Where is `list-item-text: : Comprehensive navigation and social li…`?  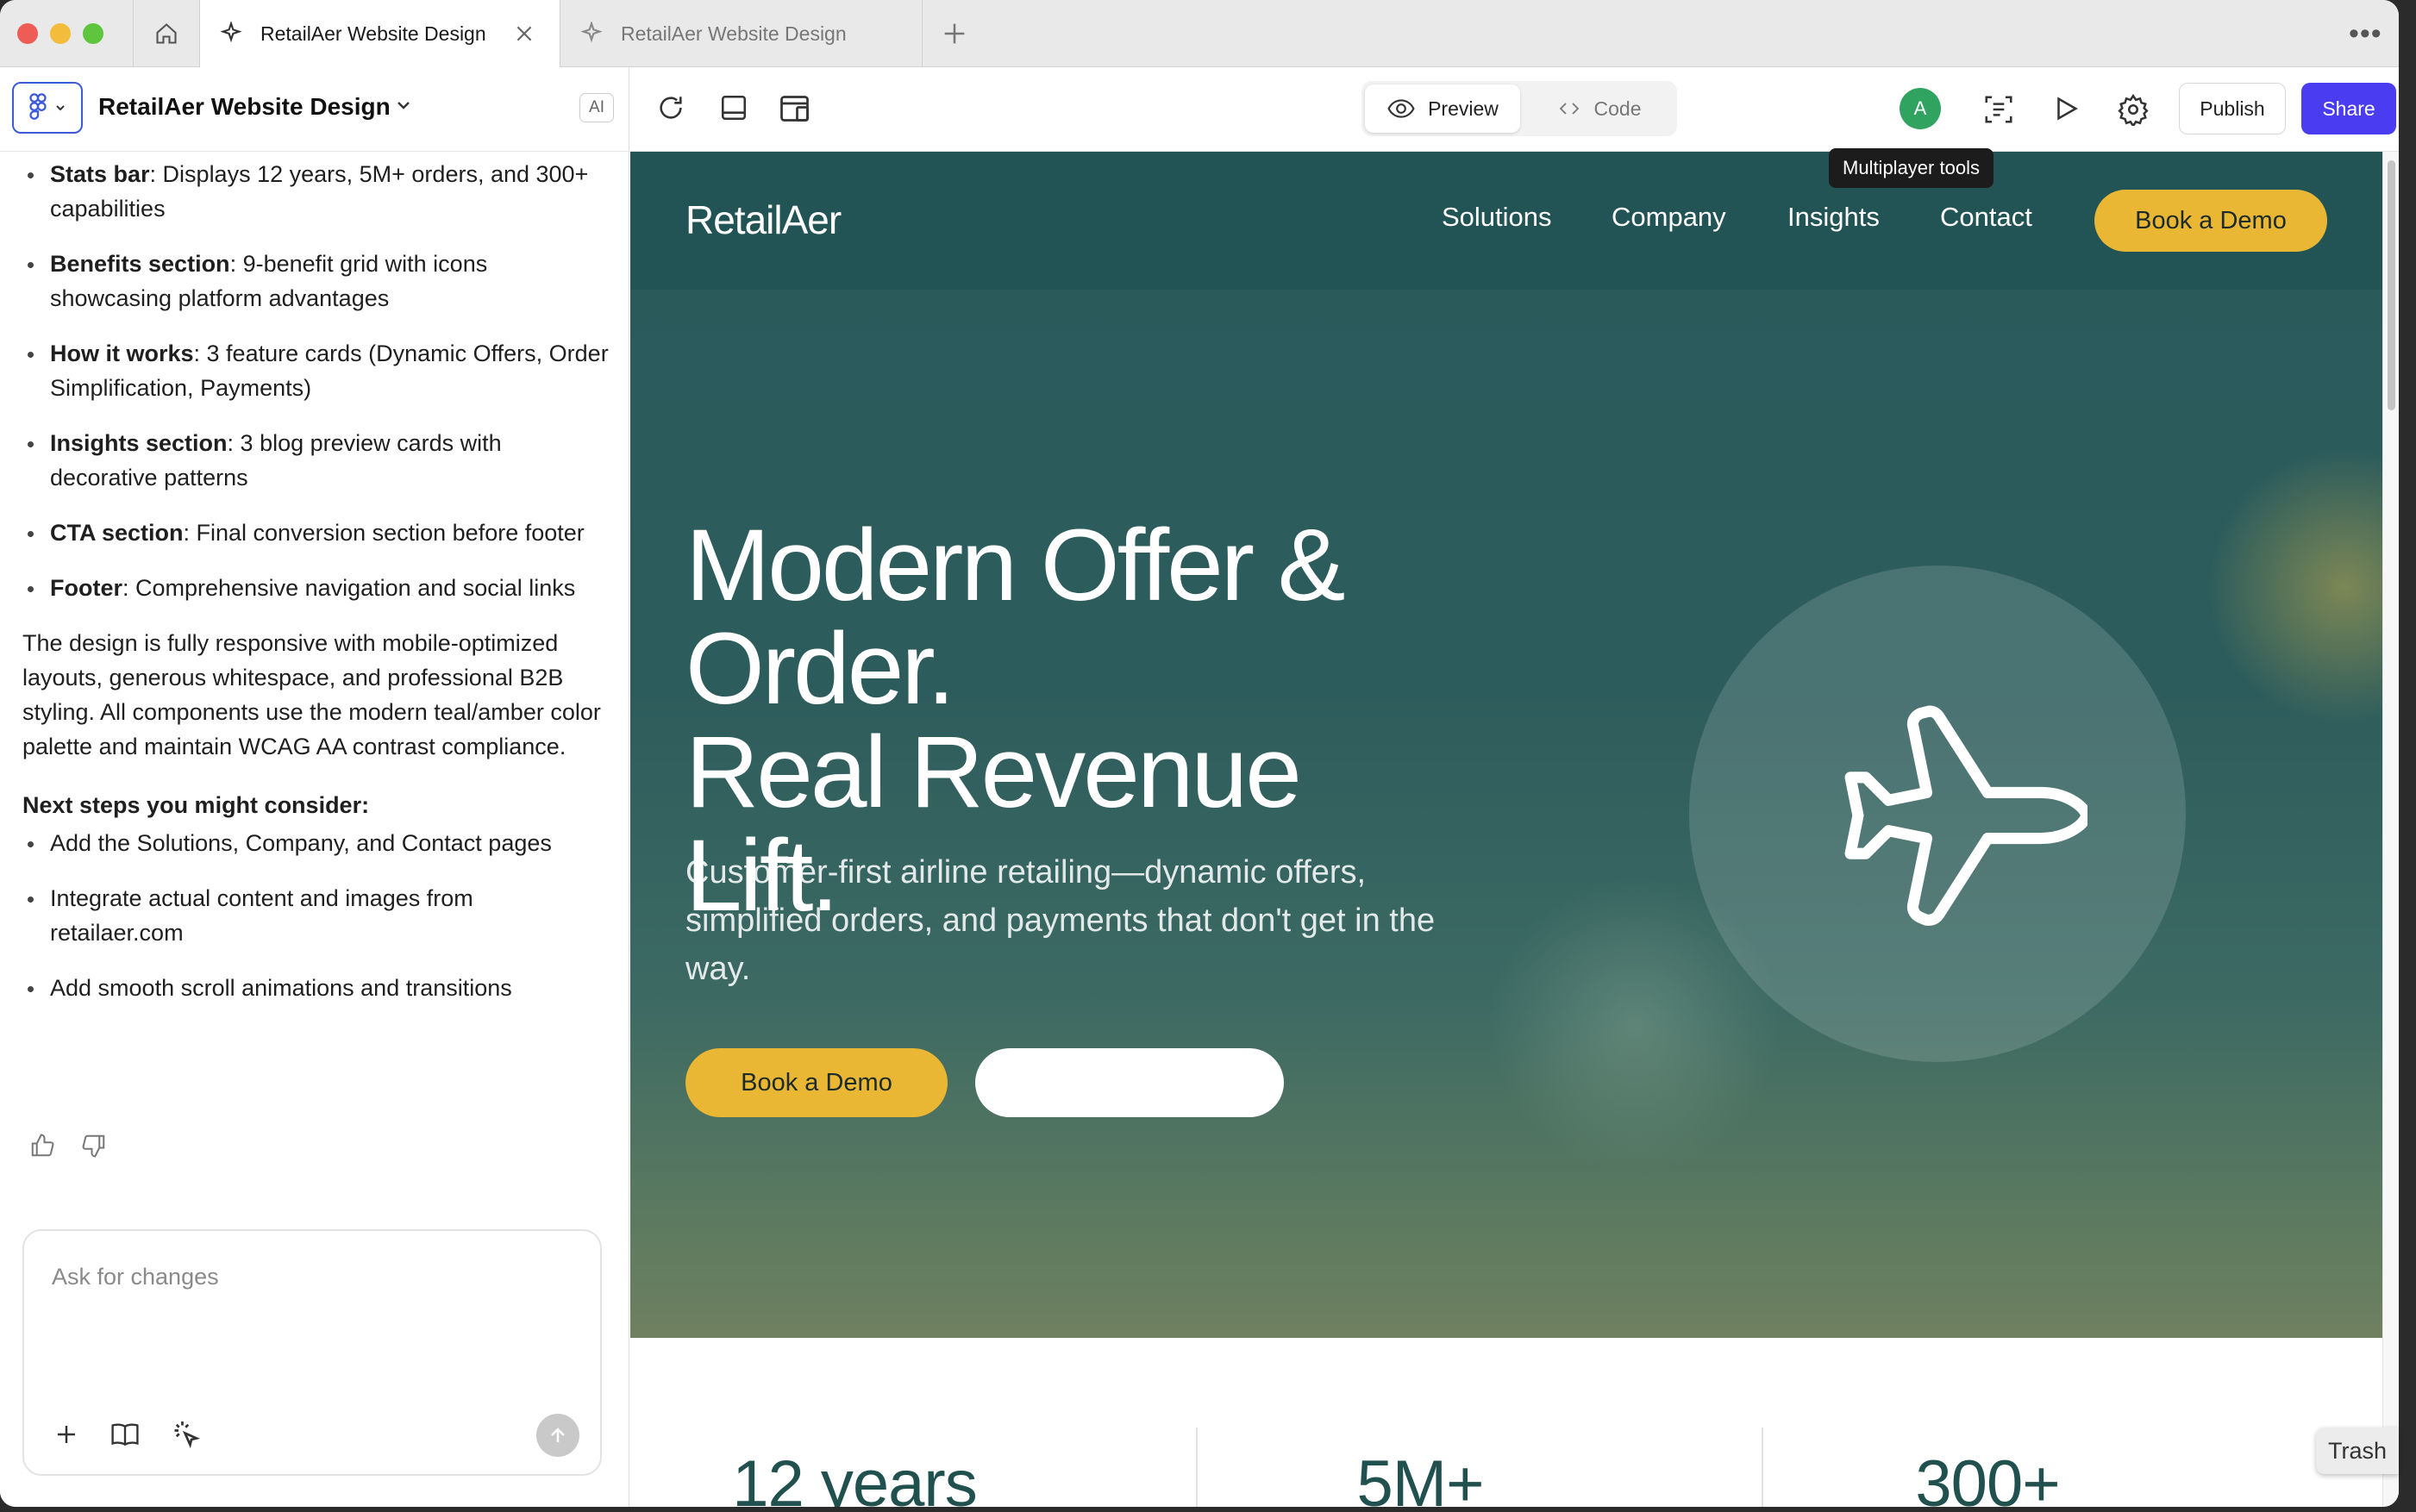 list-item-text: : Comprehensive navigation and social li… is located at coordinates (349, 588).